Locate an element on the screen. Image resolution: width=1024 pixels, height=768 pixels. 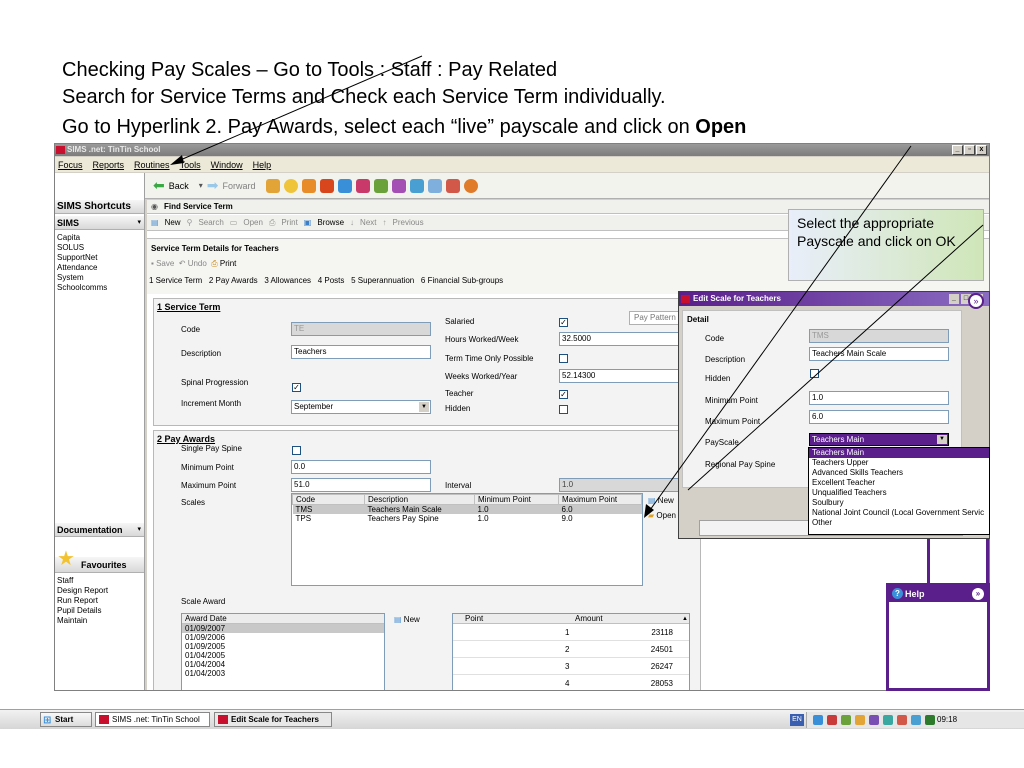
tray-monitor-icon is located at coordinates (916, 720).